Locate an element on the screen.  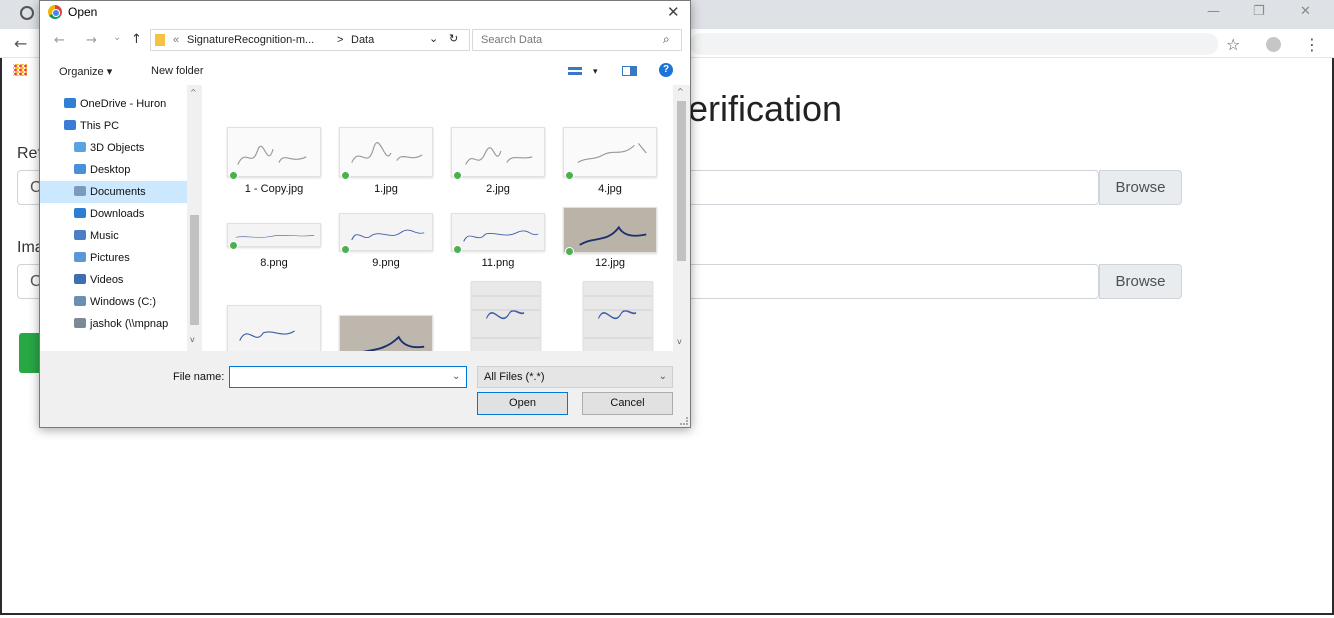
sidebar-item: Downloads is located at coordinates (120, 214).